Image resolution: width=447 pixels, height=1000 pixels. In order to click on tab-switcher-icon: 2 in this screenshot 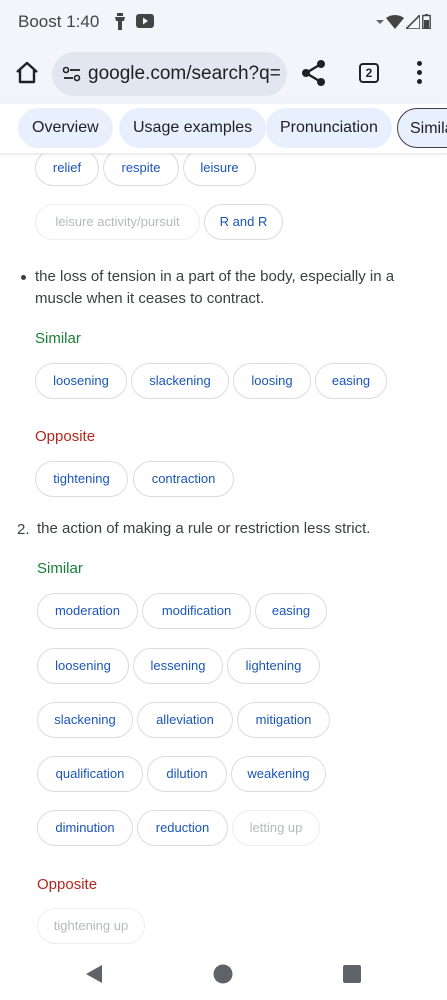, I will do `click(369, 73)`.